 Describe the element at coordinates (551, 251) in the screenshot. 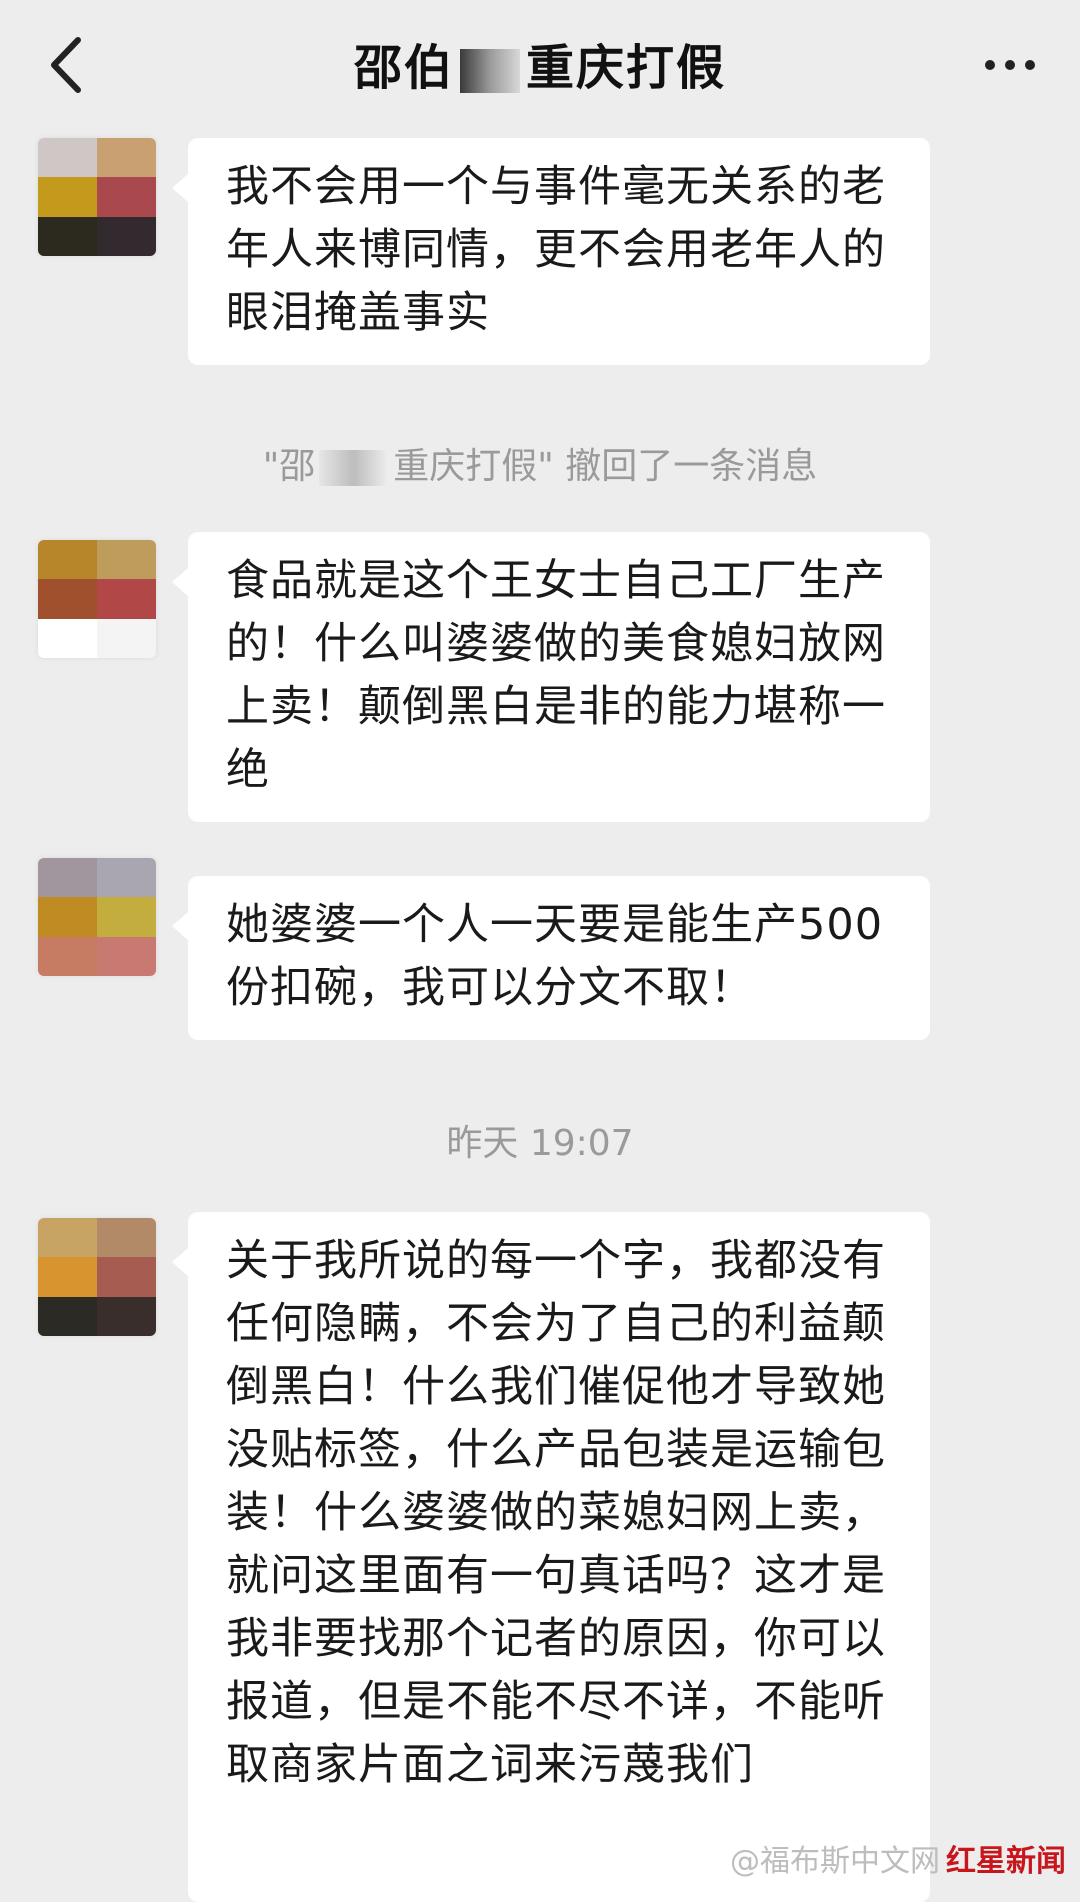

I see `message-bubble: 我不会用一个与事件毫无关系的老年人来博同情，更不会用老年人的眼泪掩盖事实` at that location.